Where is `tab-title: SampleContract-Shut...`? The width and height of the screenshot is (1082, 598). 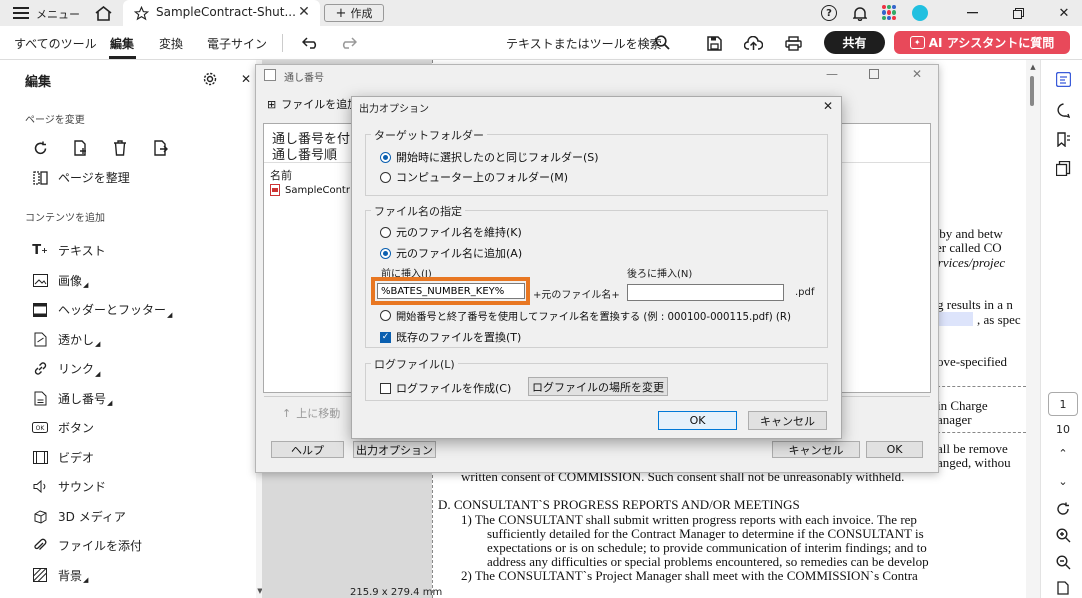
tab-title: SampleContract-Shut... is located at coordinates (226, 12).